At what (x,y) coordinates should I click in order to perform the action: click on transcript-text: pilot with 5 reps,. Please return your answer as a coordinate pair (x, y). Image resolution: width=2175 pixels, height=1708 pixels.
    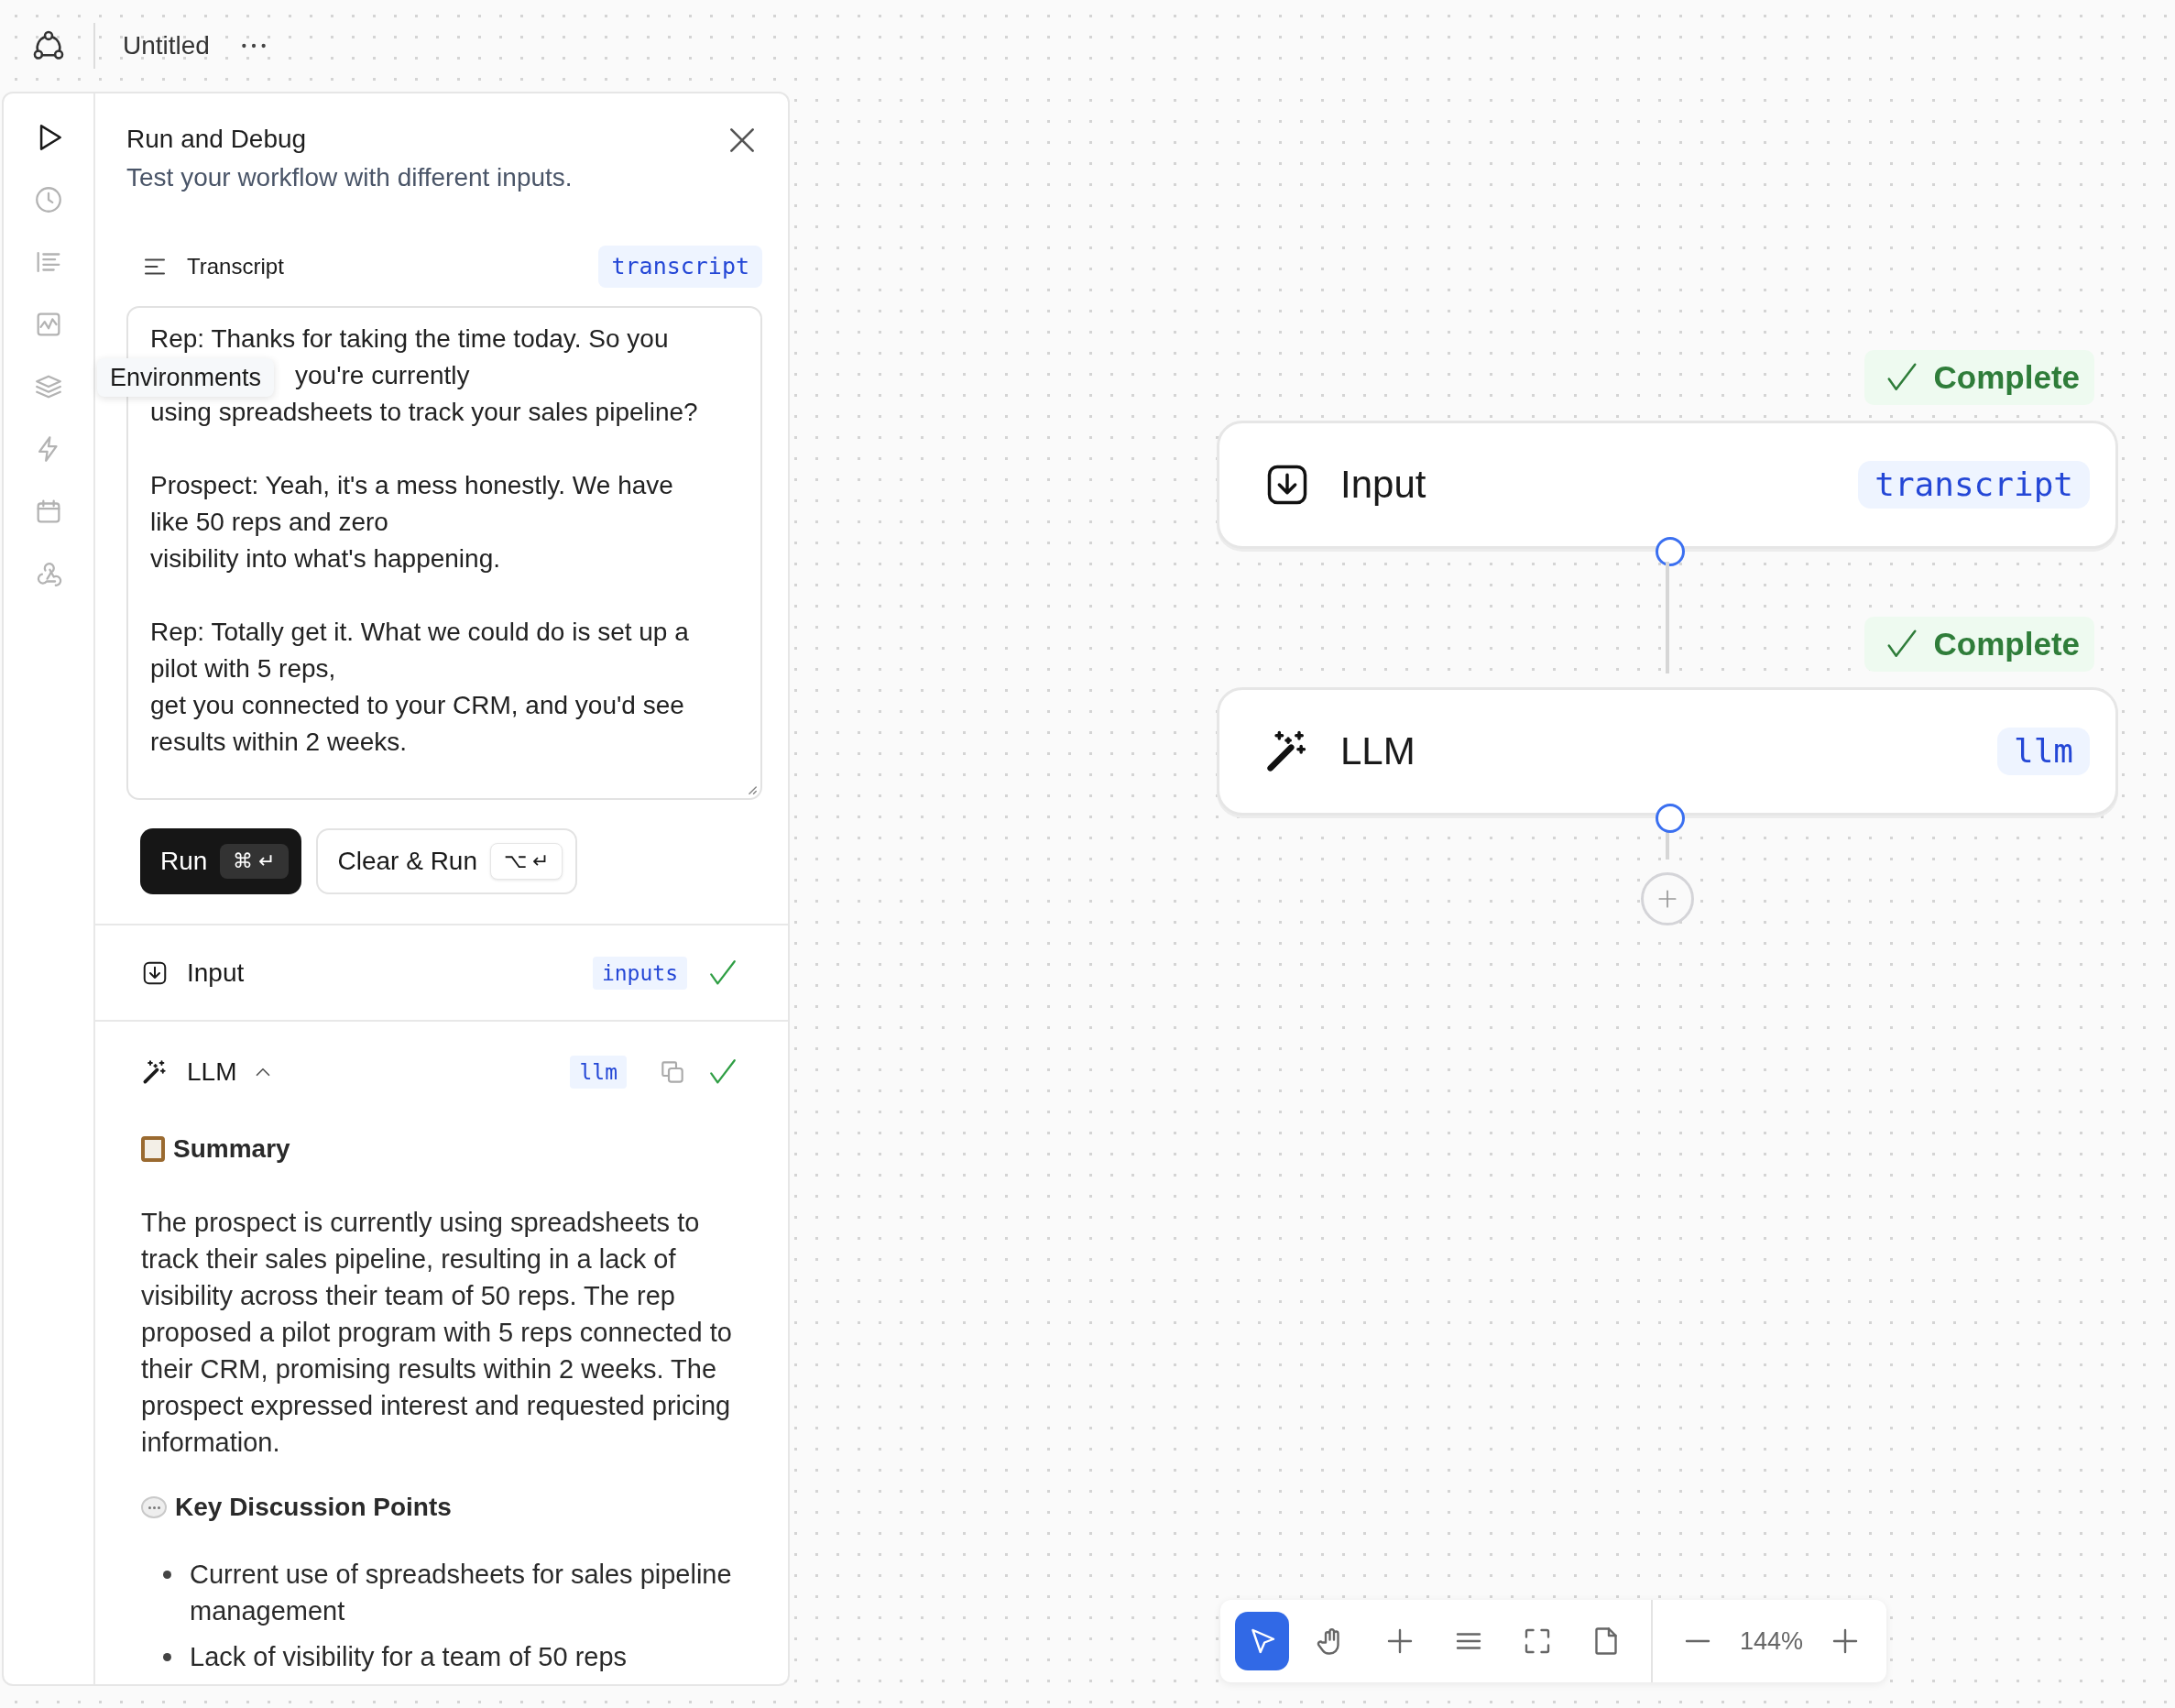
    Looking at the image, I should click on (243, 669).